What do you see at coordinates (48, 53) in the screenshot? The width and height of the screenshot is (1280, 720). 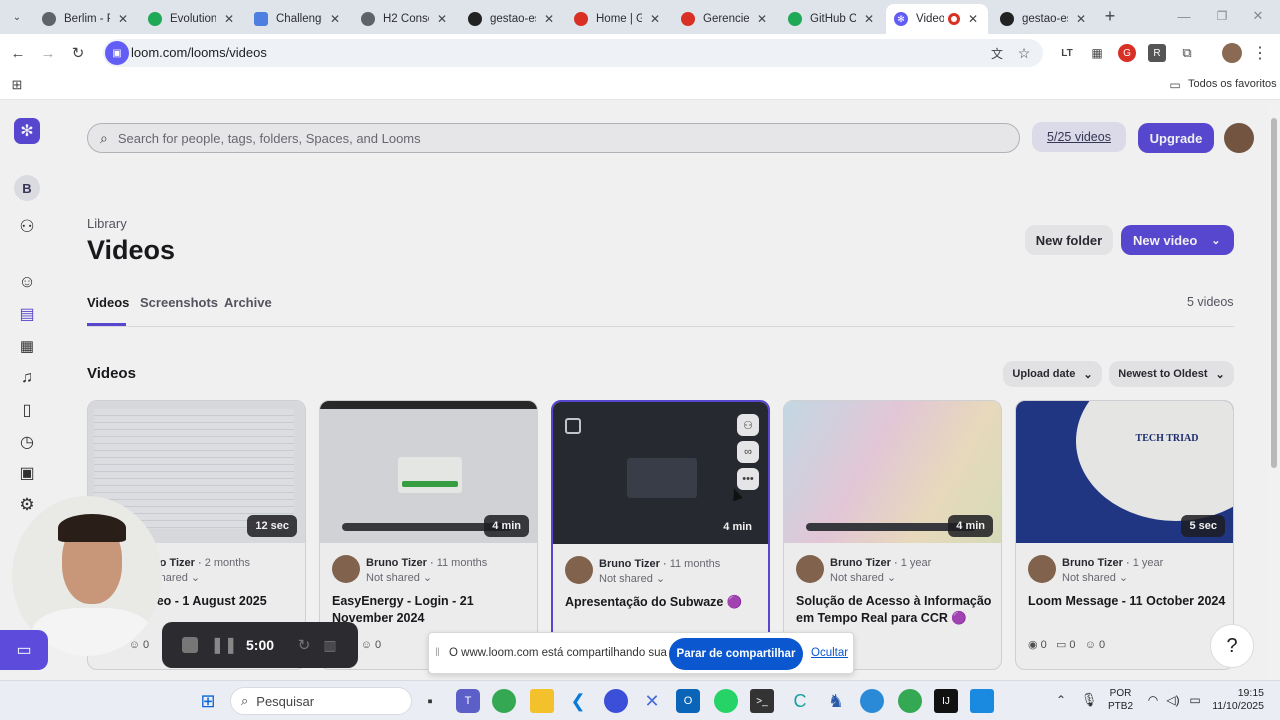 I see `forward-icon: →` at bounding box center [48, 53].